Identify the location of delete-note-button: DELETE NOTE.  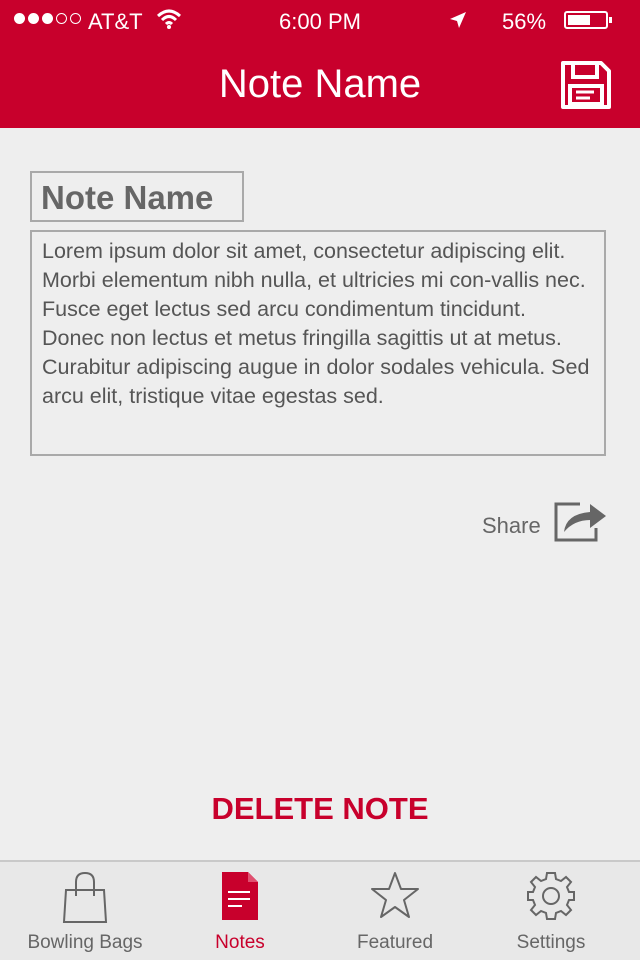
(320, 809).